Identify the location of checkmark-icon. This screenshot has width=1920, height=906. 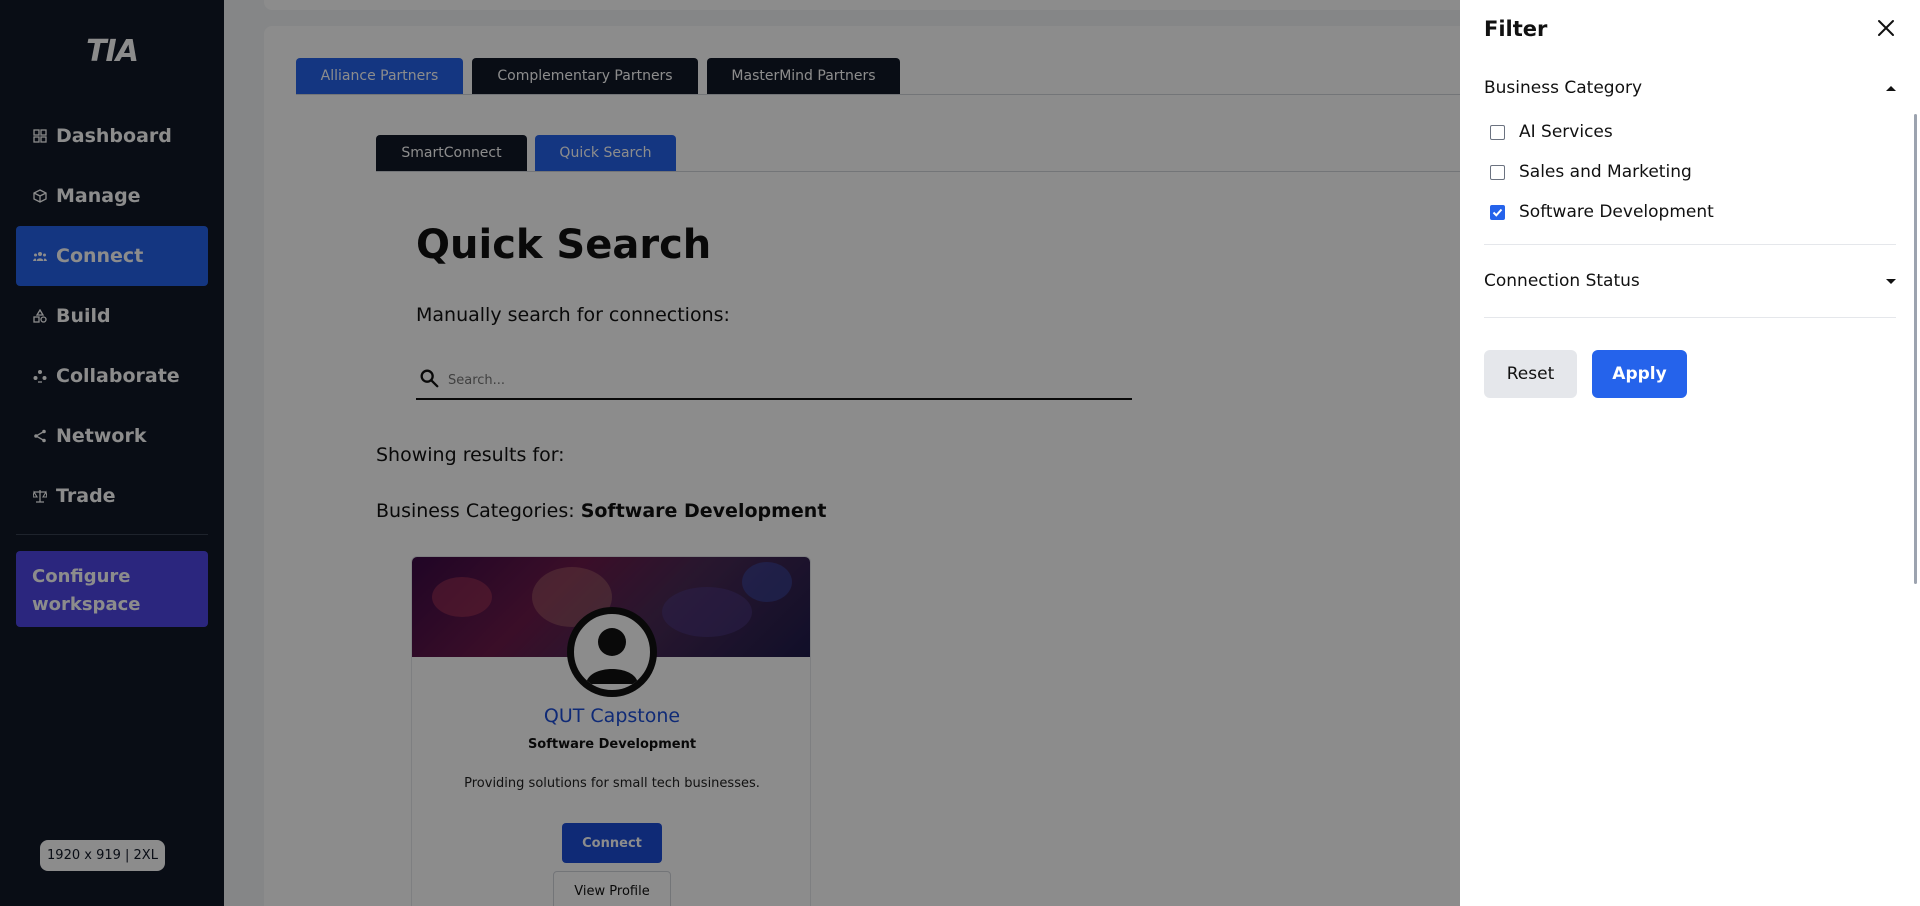
(1497, 212).